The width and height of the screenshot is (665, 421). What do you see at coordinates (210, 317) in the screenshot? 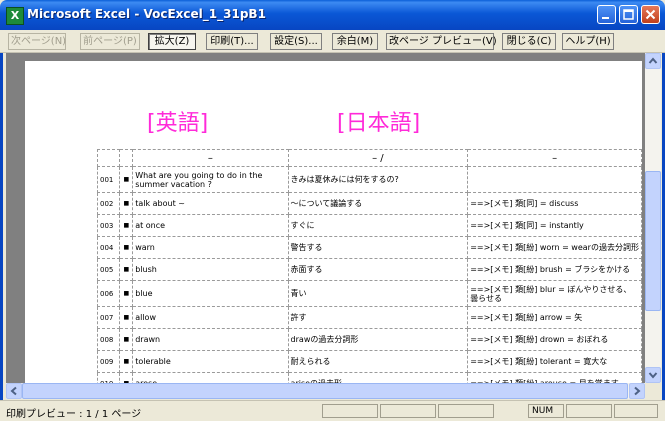
I see `english-cell: allow` at bounding box center [210, 317].